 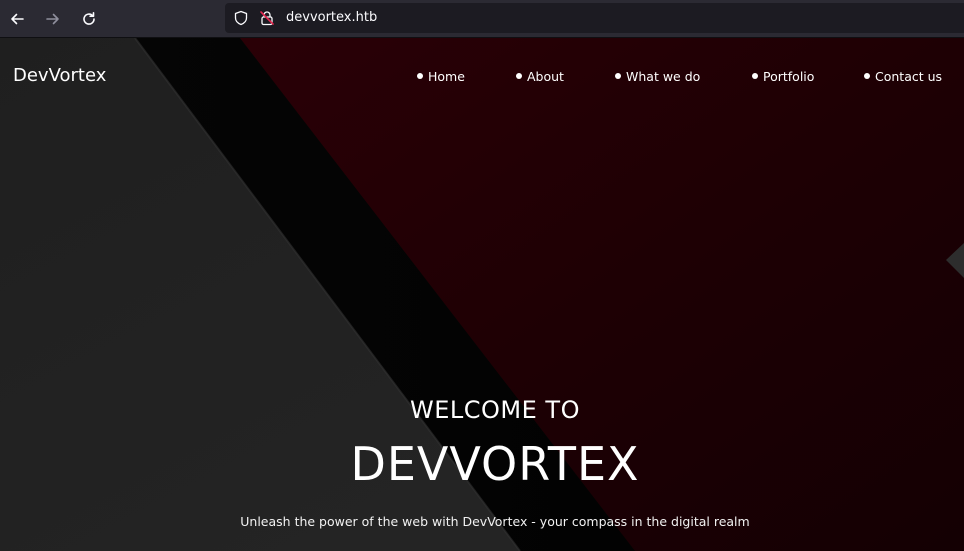 I want to click on back-button, so click(x=17, y=19).